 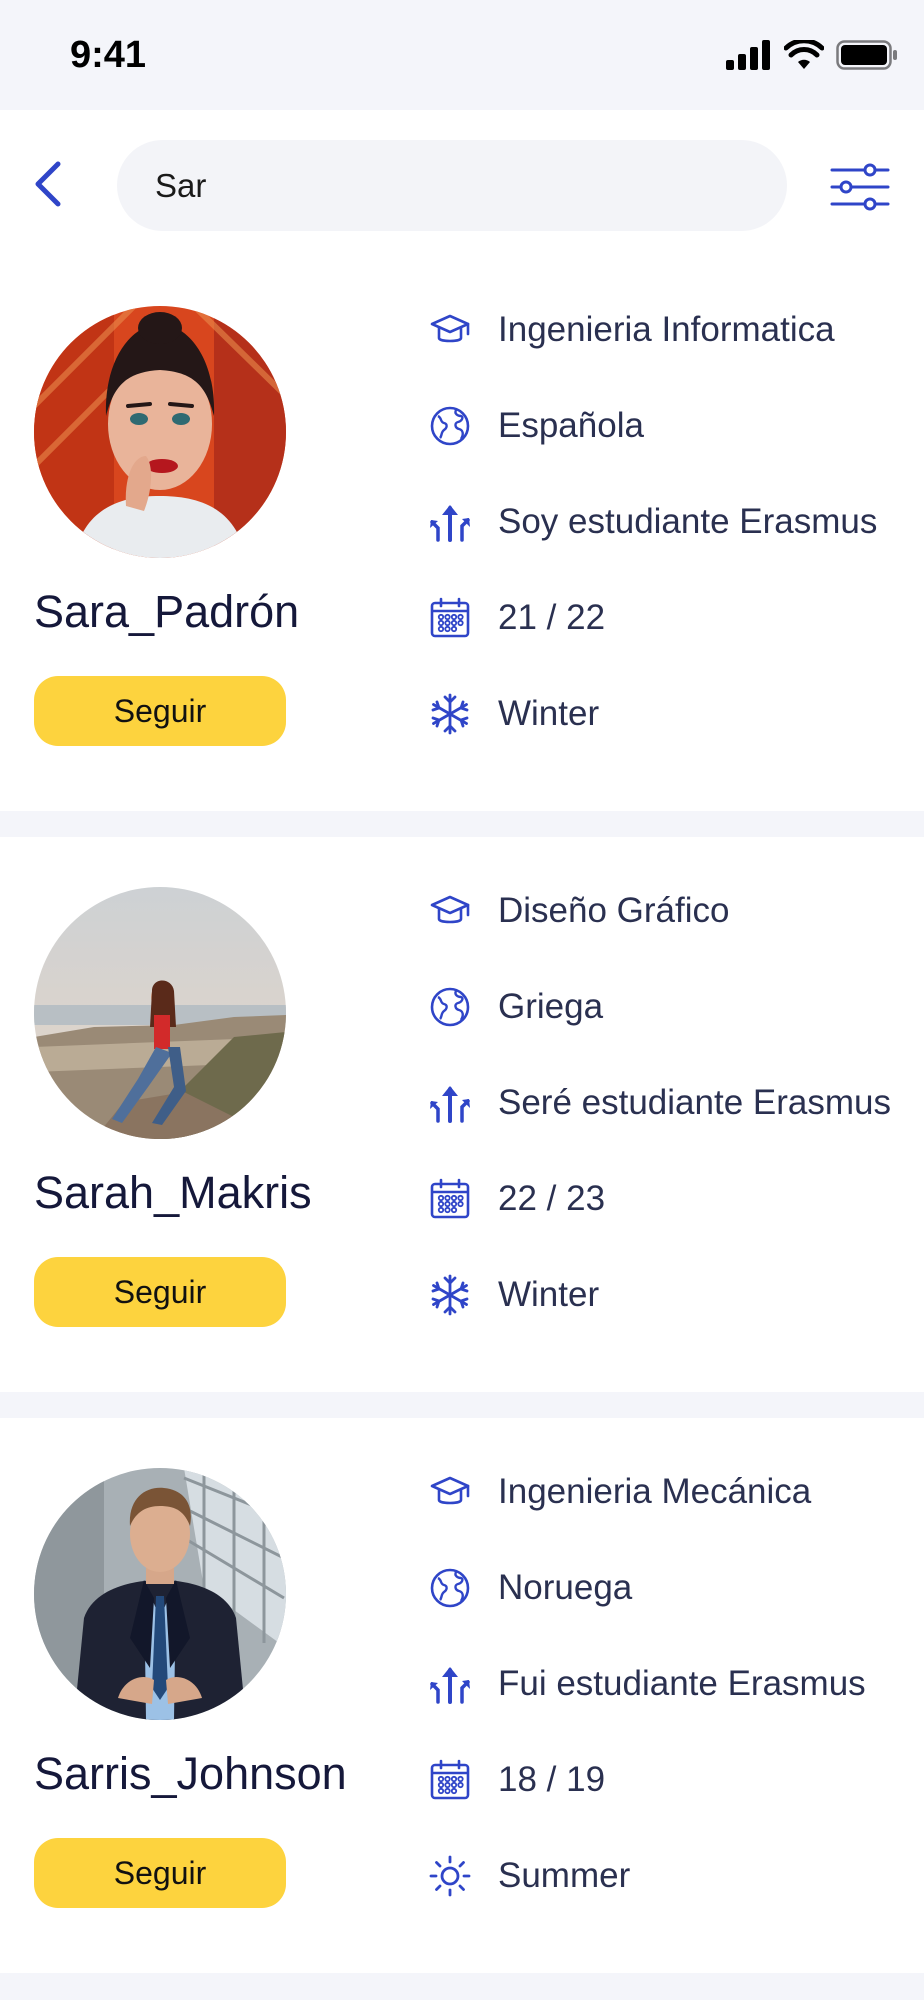 What do you see at coordinates (173, 1192) in the screenshot?
I see `username: Sarah_Makris` at bounding box center [173, 1192].